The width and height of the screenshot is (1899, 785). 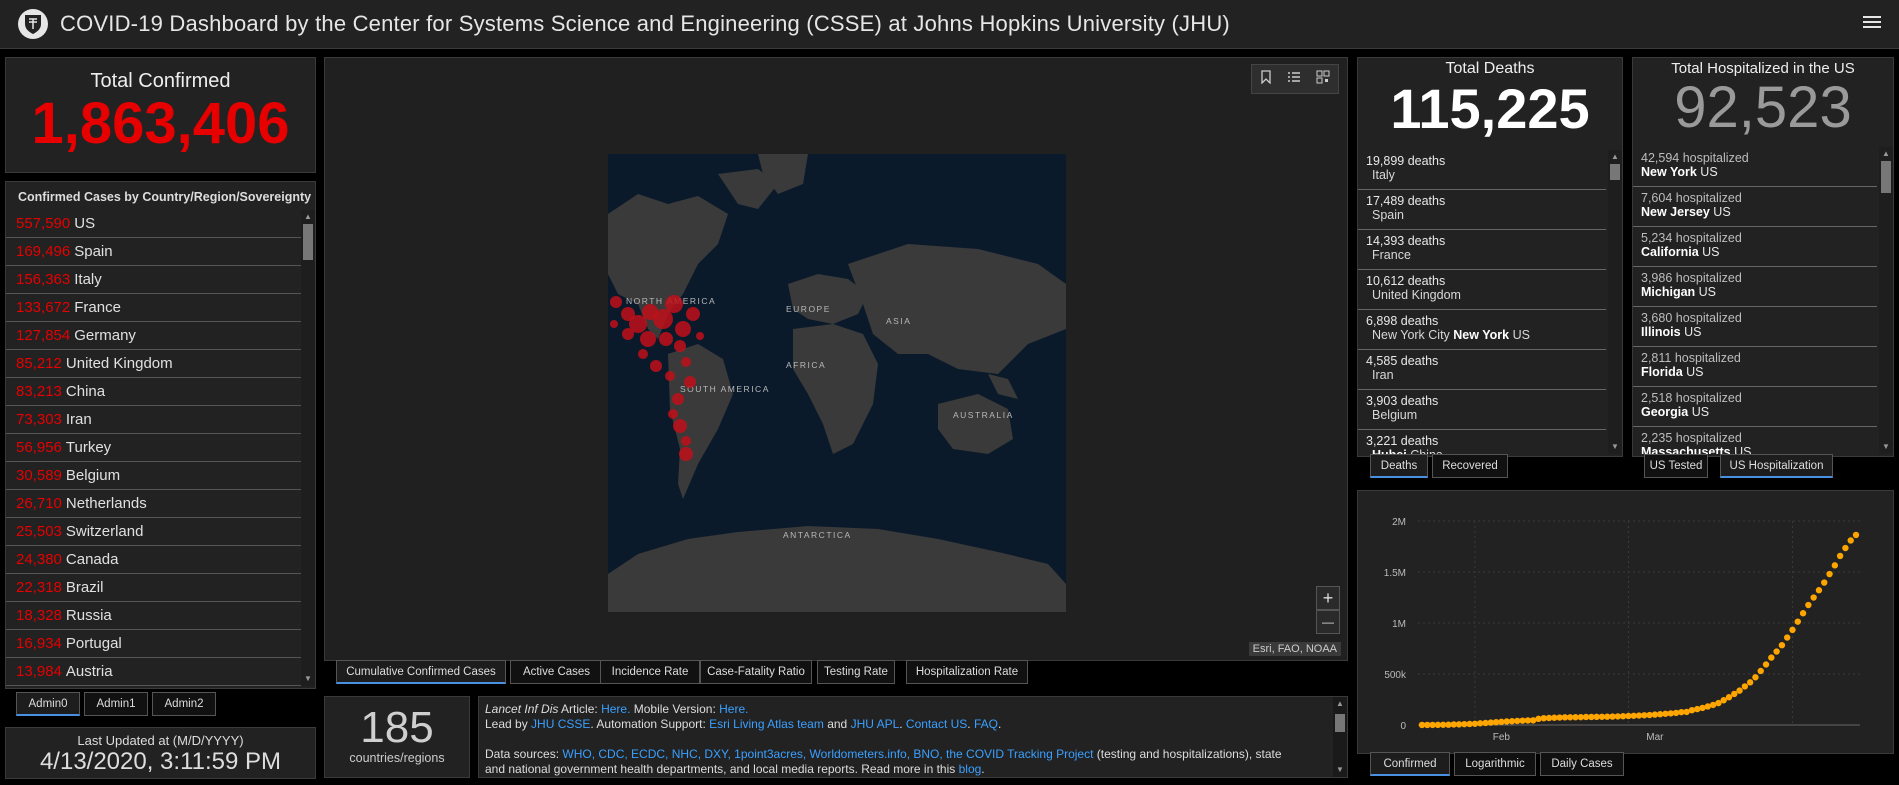 What do you see at coordinates (1323, 79) in the screenshot?
I see `qr-code-icon` at bounding box center [1323, 79].